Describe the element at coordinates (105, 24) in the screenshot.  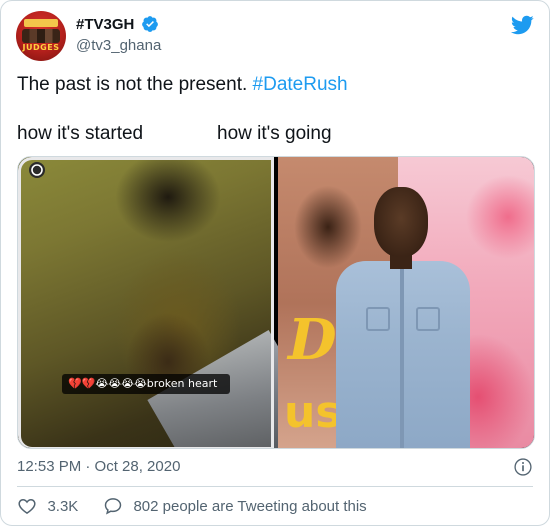
I see `display-name: #TV3GH` at that location.